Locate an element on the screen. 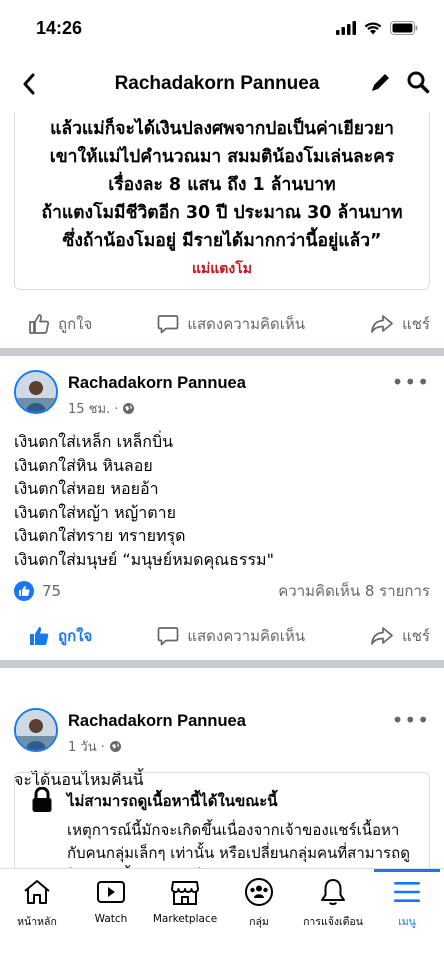  search-button is located at coordinates (418, 84).